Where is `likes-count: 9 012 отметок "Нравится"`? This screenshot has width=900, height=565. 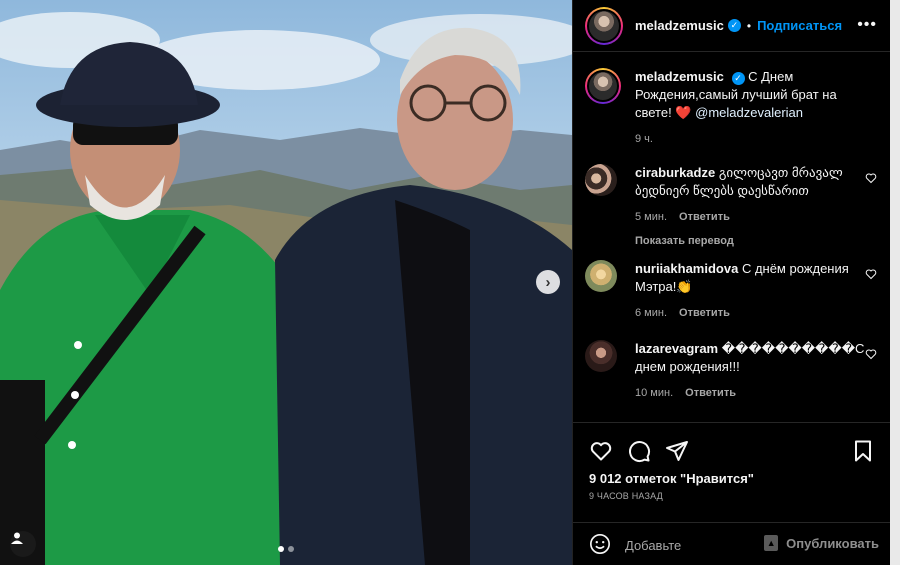 likes-count: 9 012 отметок "Нравится" is located at coordinates (671, 478).